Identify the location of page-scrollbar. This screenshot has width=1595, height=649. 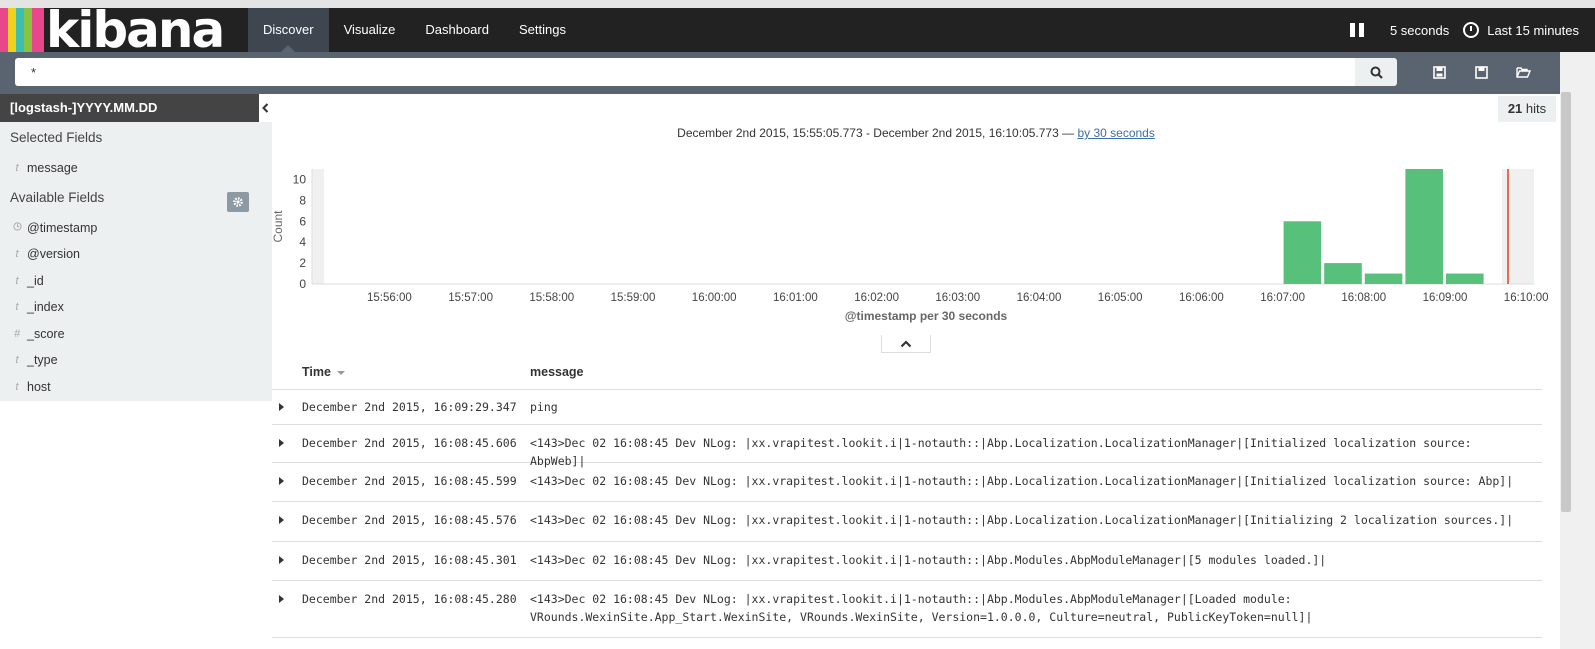
(1577, 350).